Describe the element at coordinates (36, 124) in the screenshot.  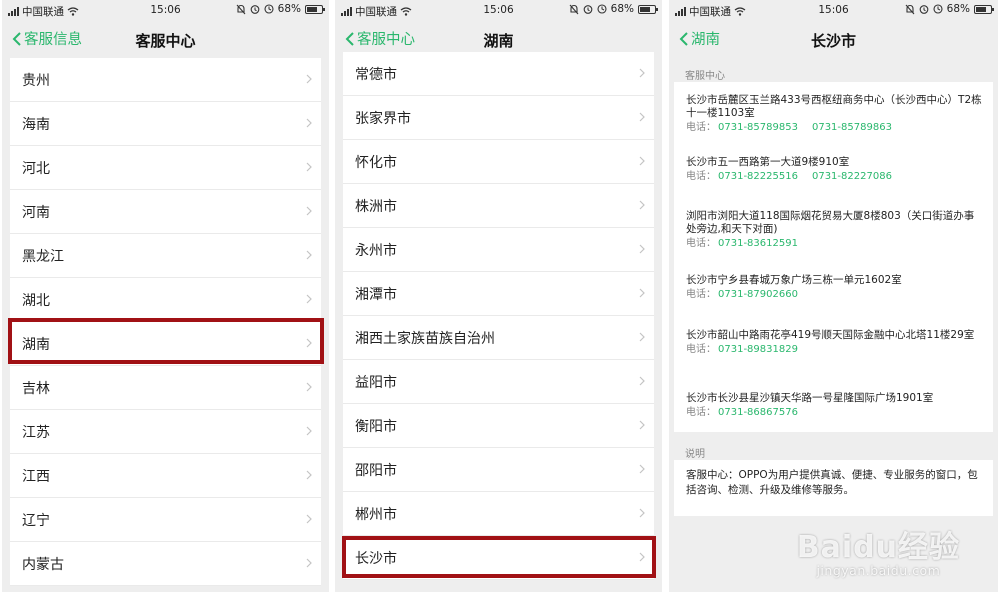
I see `list-item-label: 海南` at that location.